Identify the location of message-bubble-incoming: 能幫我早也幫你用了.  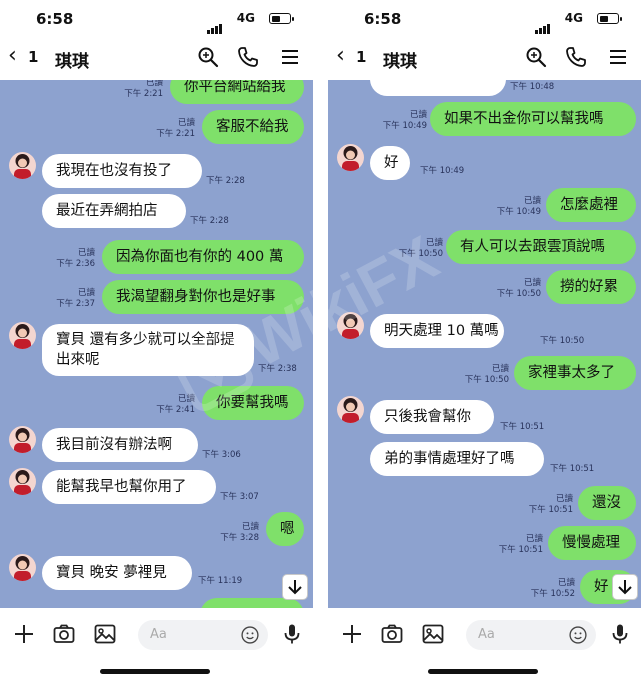
(129, 487).